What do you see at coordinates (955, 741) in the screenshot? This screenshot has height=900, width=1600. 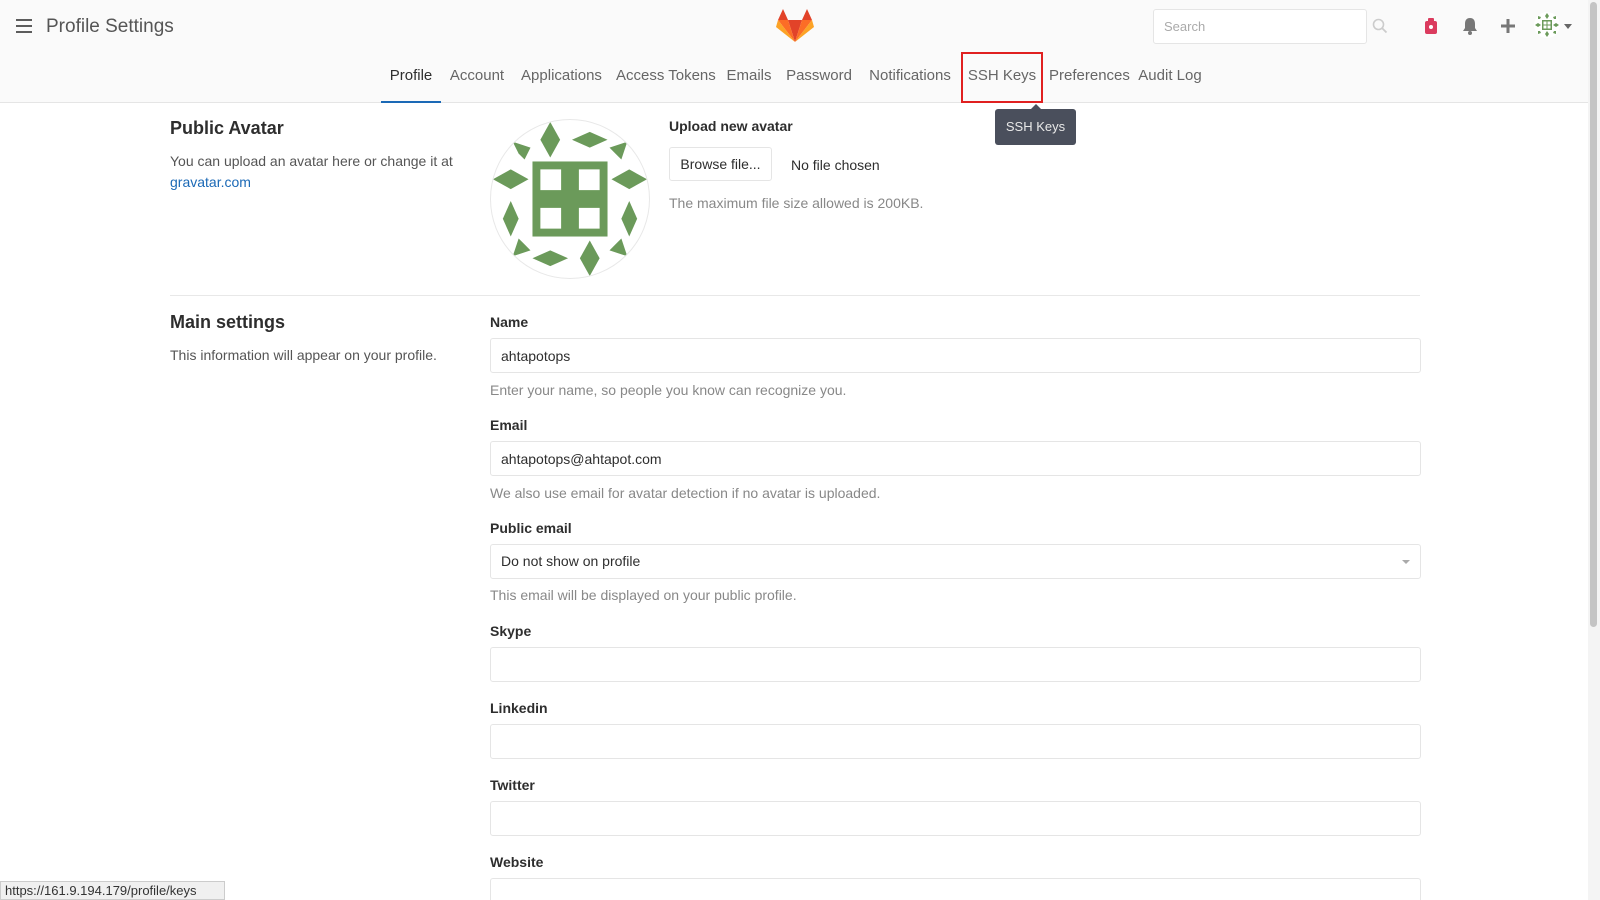 I see `linkedin-input` at bounding box center [955, 741].